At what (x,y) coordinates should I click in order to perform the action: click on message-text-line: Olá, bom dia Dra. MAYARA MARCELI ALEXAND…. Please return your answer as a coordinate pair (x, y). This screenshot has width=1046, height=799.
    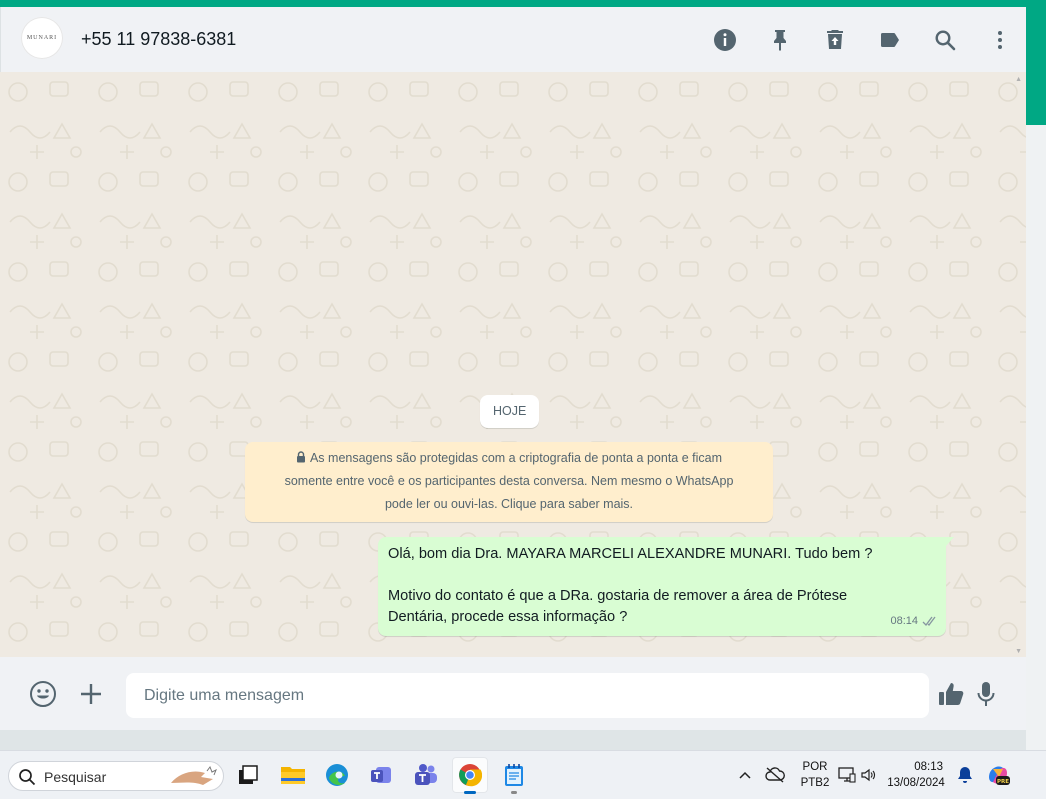
    Looking at the image, I should click on (630, 554).